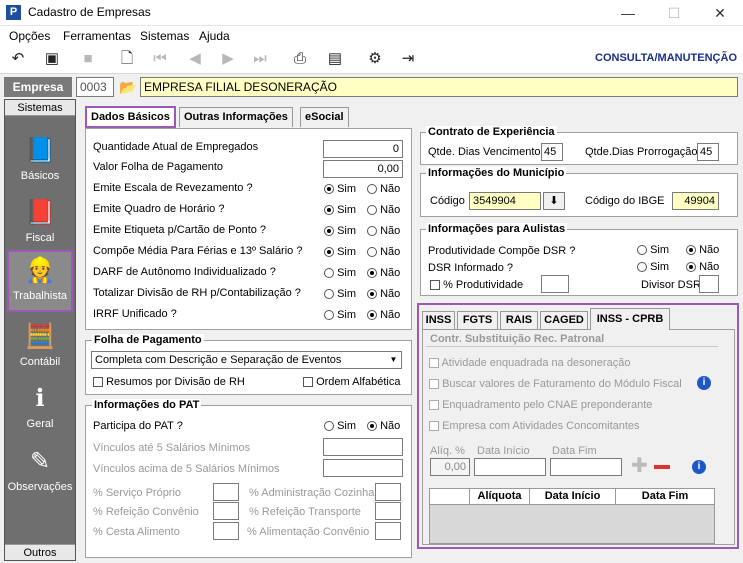 The height and width of the screenshot is (563, 743). Describe the element at coordinates (160, 59) in the screenshot. I see `first-icon: ⏮` at that location.